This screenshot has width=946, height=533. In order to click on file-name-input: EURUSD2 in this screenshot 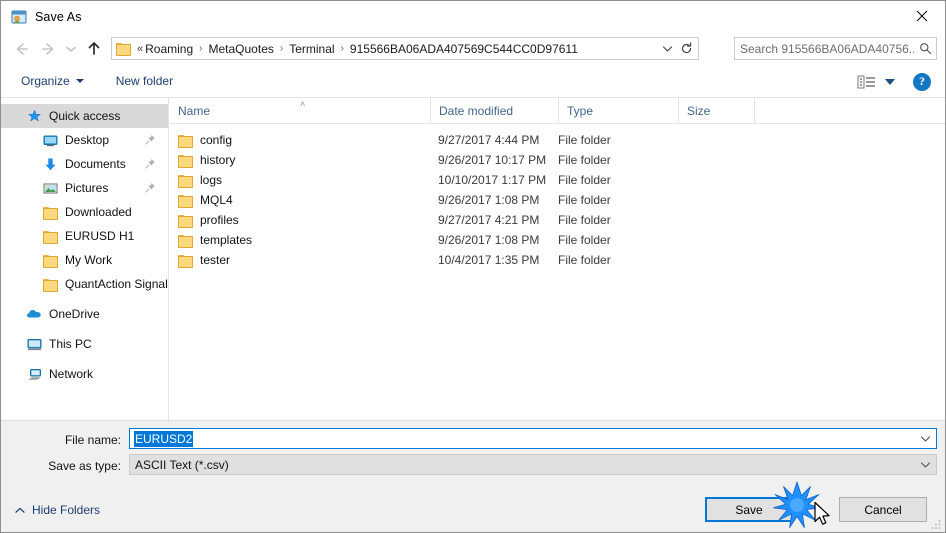, I will do `click(533, 438)`.